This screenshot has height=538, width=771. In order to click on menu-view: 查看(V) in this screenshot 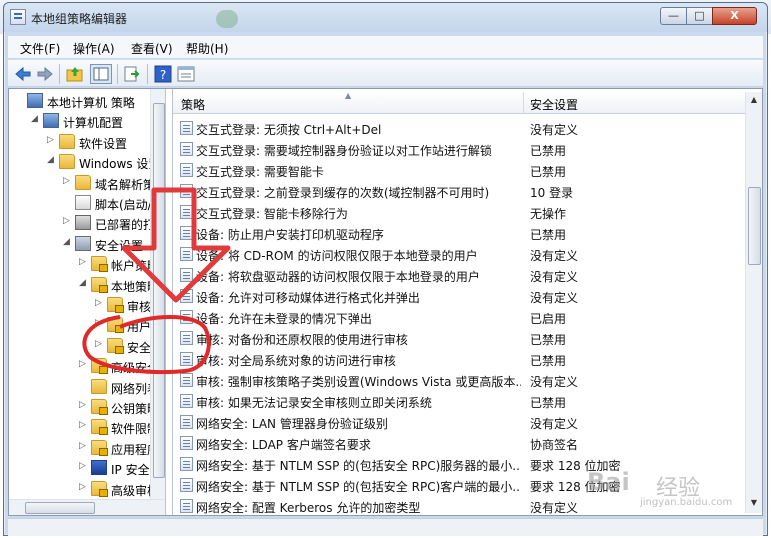, I will do `click(152, 48)`.